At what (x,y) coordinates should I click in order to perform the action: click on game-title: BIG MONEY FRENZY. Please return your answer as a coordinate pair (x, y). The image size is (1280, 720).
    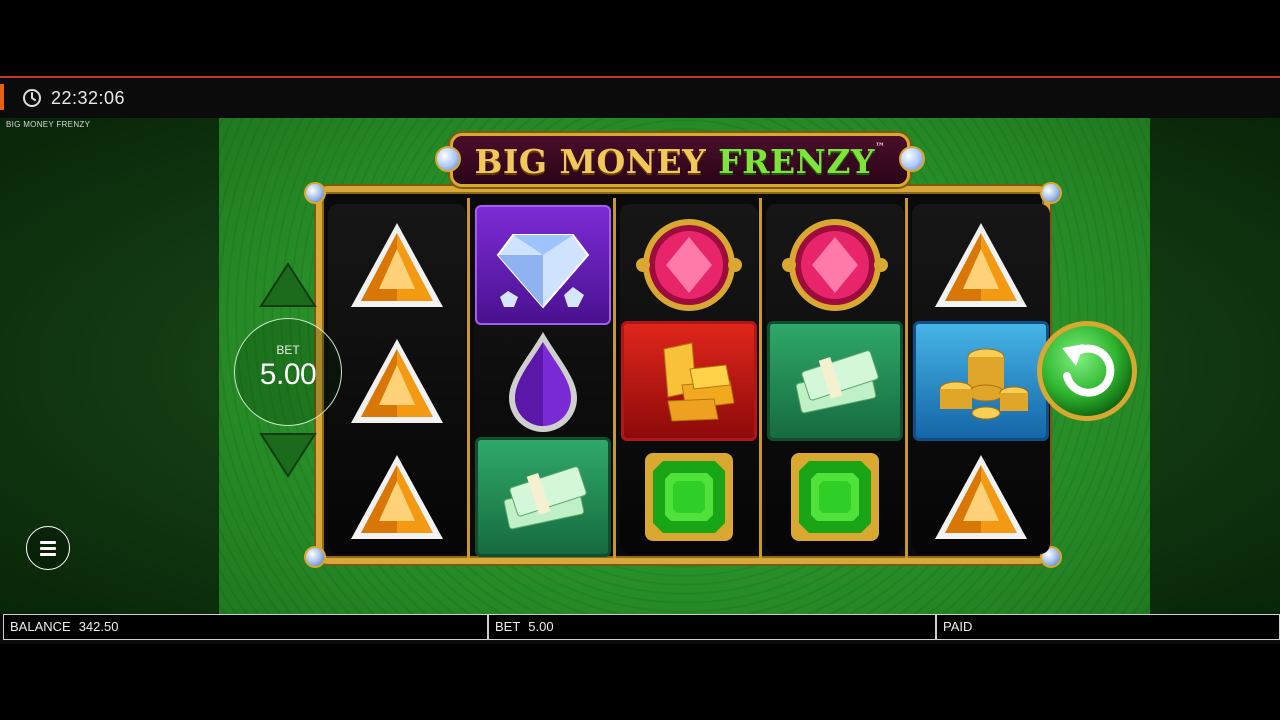
    Looking at the image, I should click on (48, 124).